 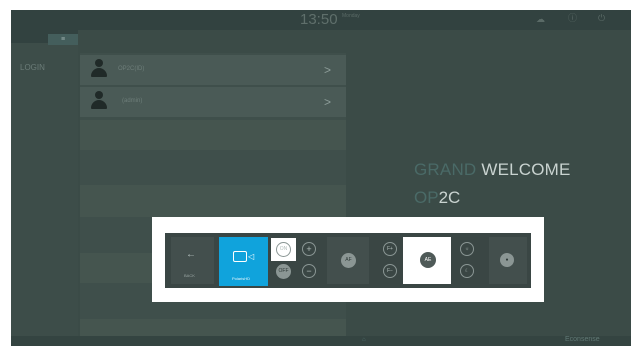 What do you see at coordinates (213, 102) in the screenshot?
I see `list-item` at bounding box center [213, 102].